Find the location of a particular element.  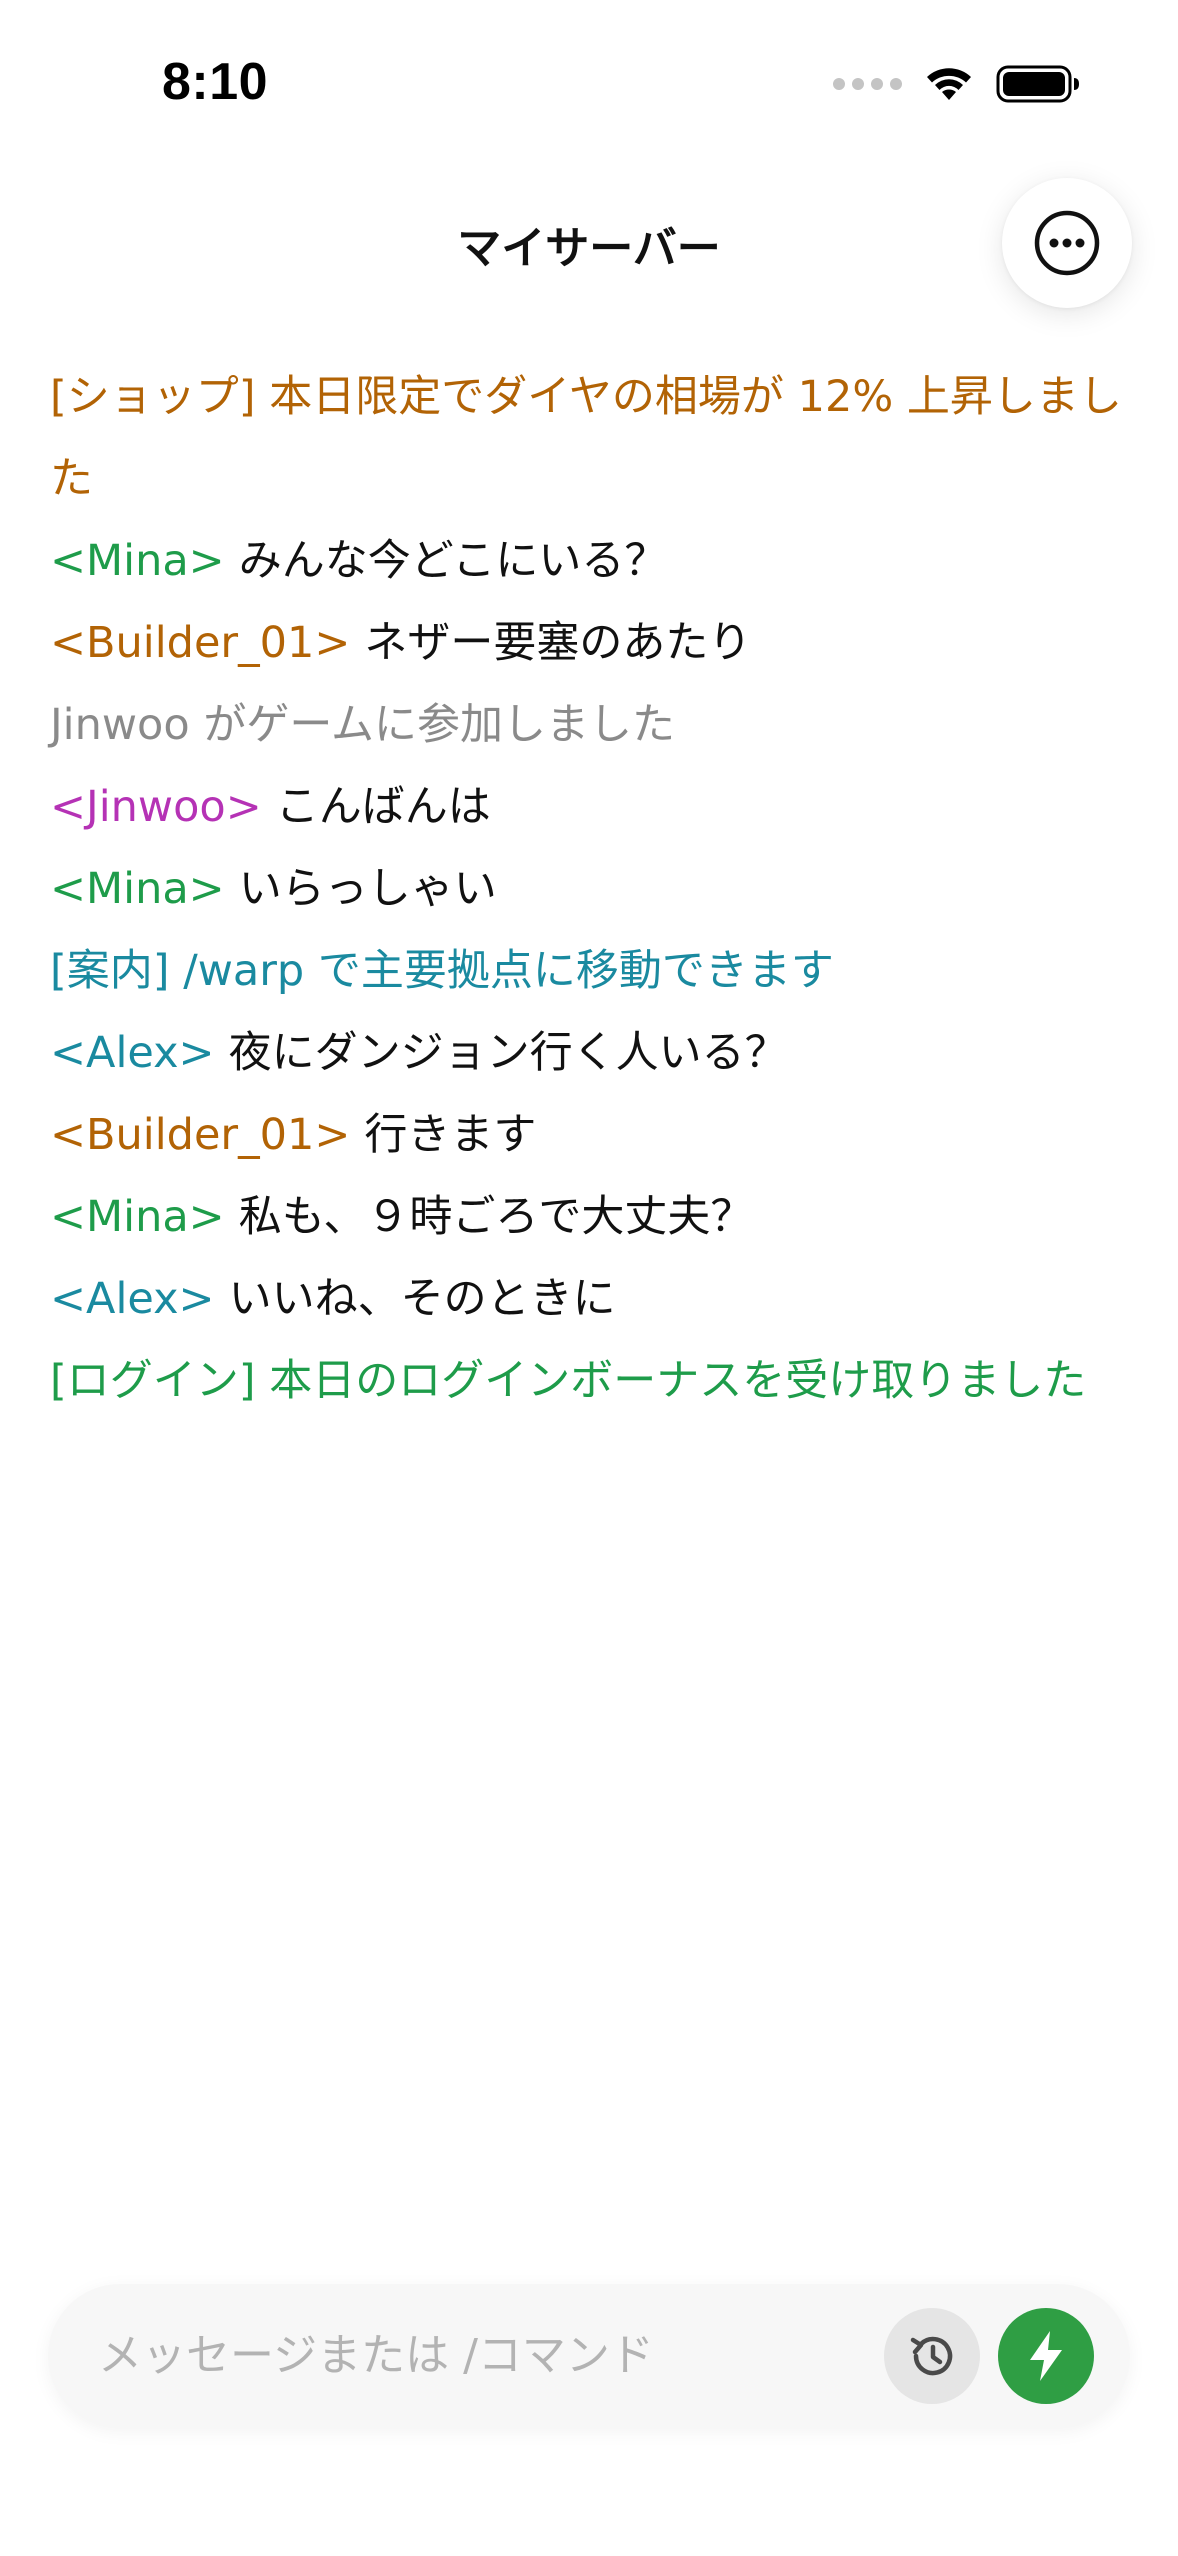

chat-message: <Builder_01> 行きます is located at coordinates (595, 1135).